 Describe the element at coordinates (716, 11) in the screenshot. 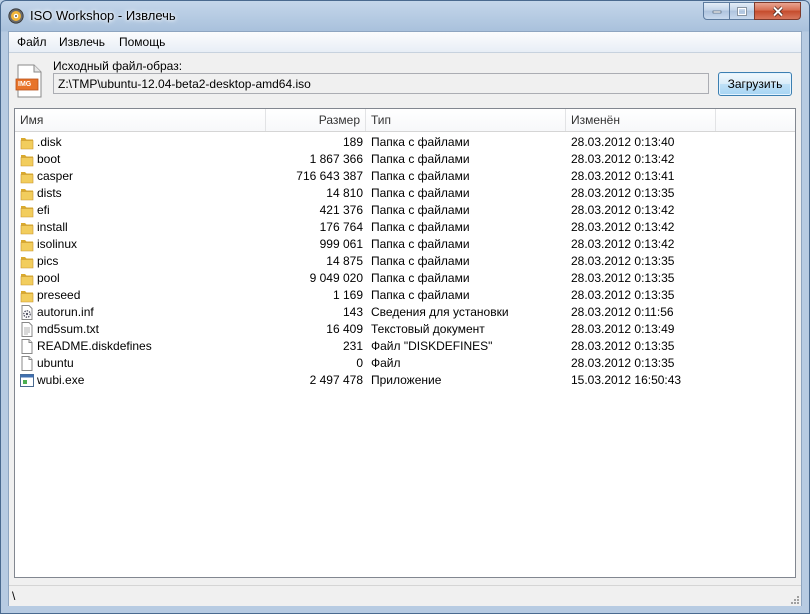

I see `minimize-button` at that location.